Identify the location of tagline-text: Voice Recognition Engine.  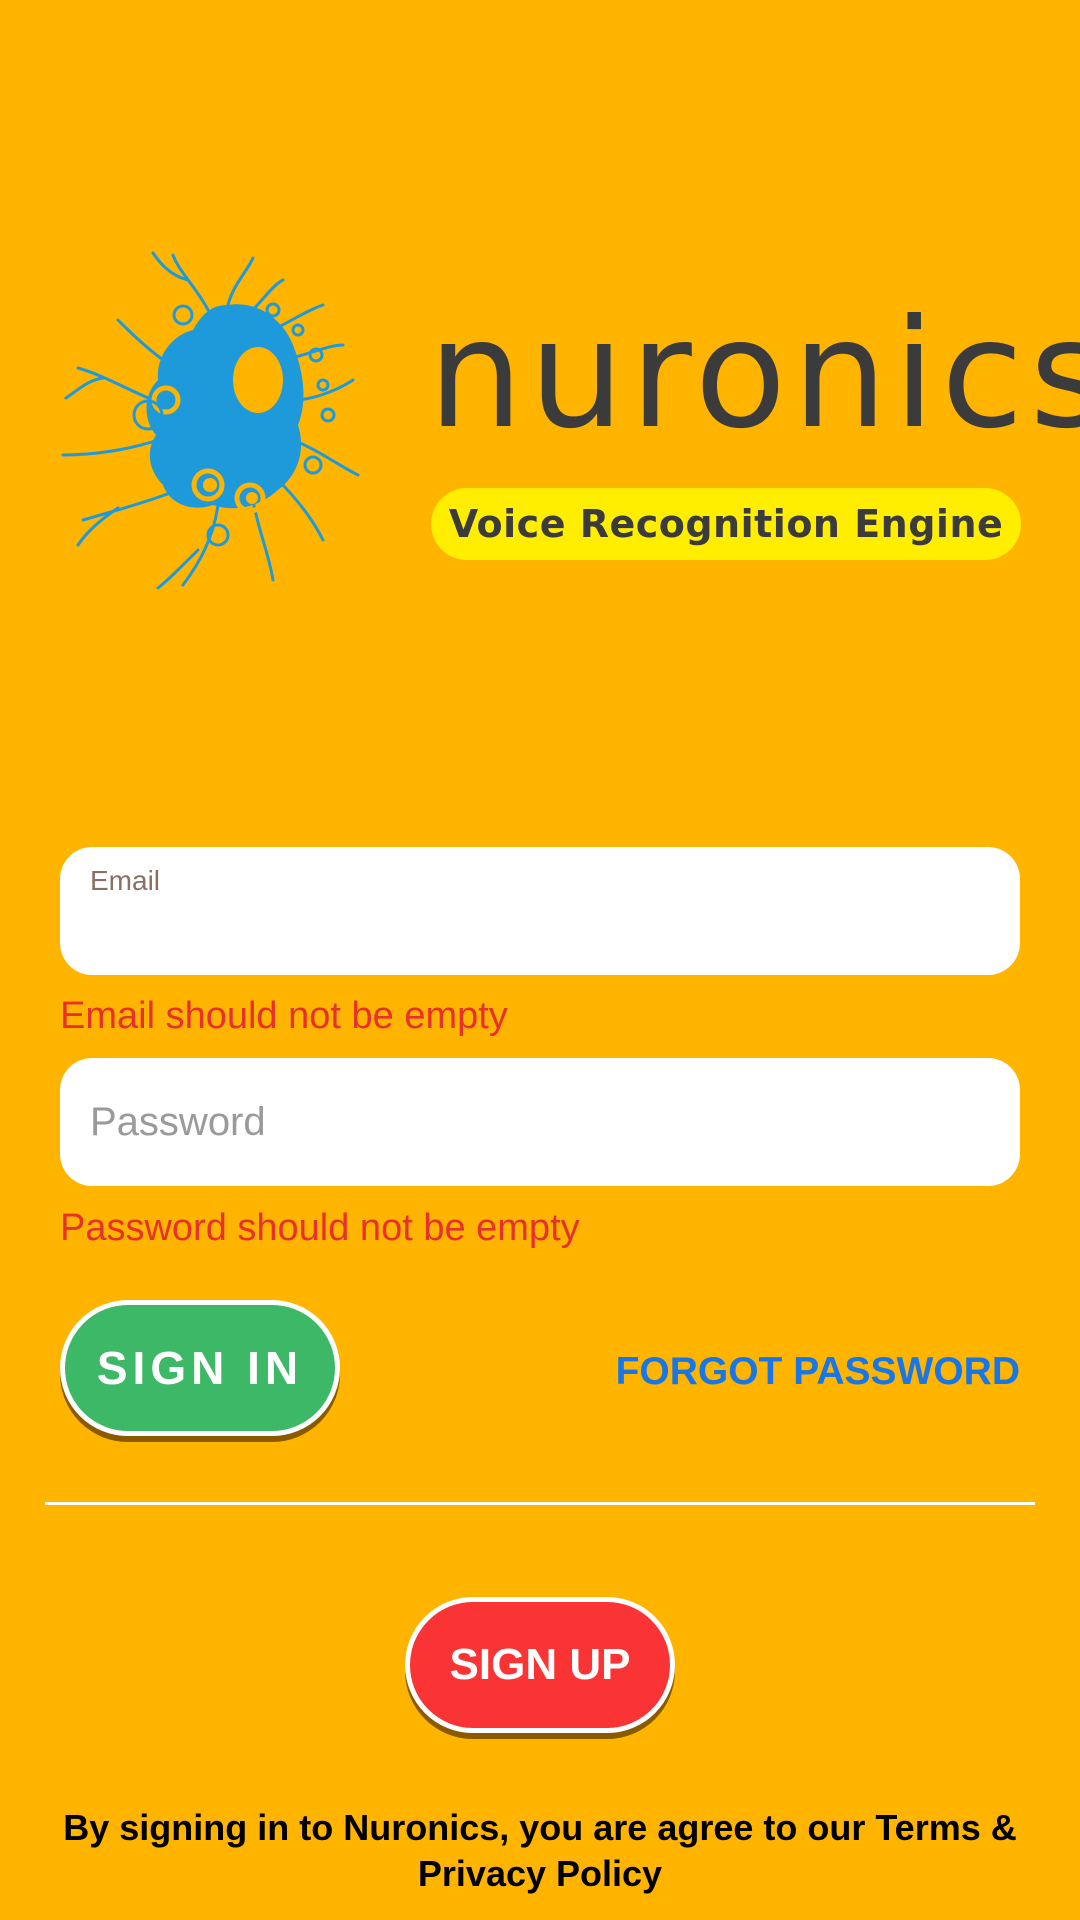
(726, 524).